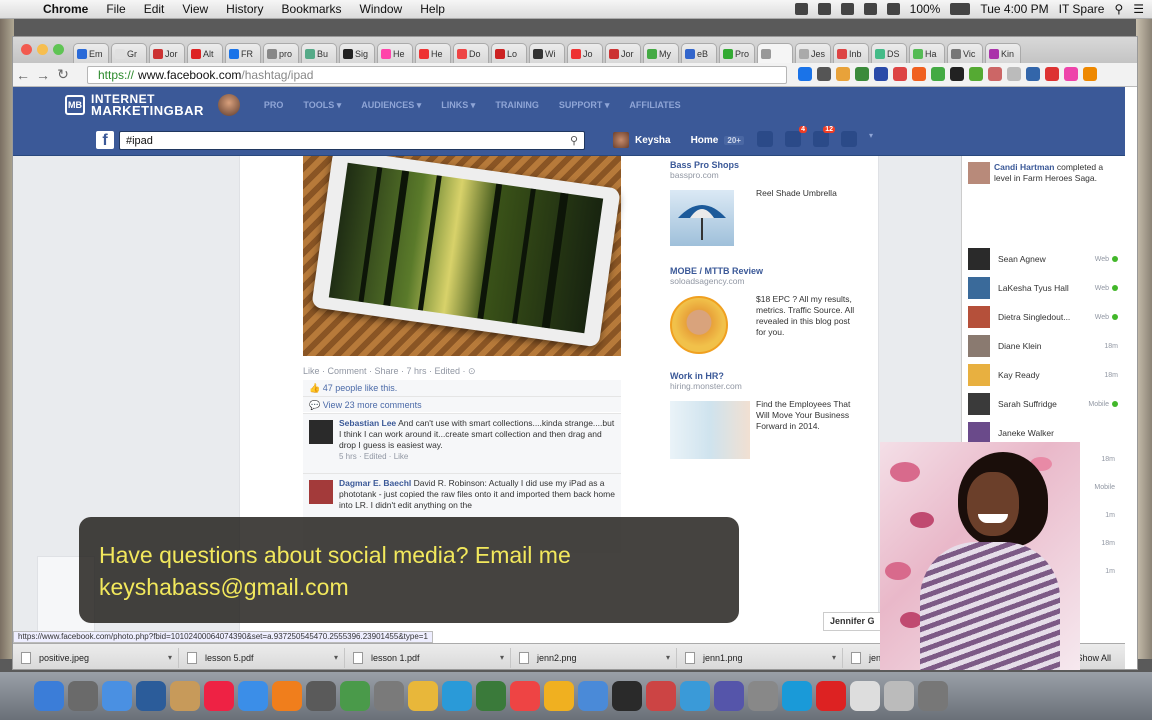 The image size is (1152, 720). What do you see at coordinates (375, 483) in the screenshot?
I see `commenter-name: Dagmar E. Baechl` at bounding box center [375, 483].